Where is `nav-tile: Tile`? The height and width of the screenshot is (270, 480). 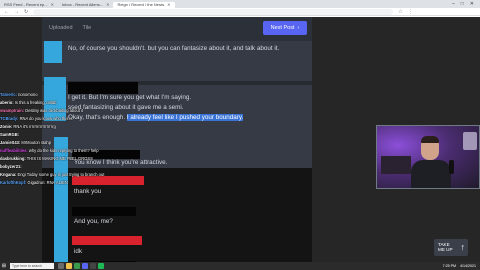 nav-tile: Tile is located at coordinates (87, 28).